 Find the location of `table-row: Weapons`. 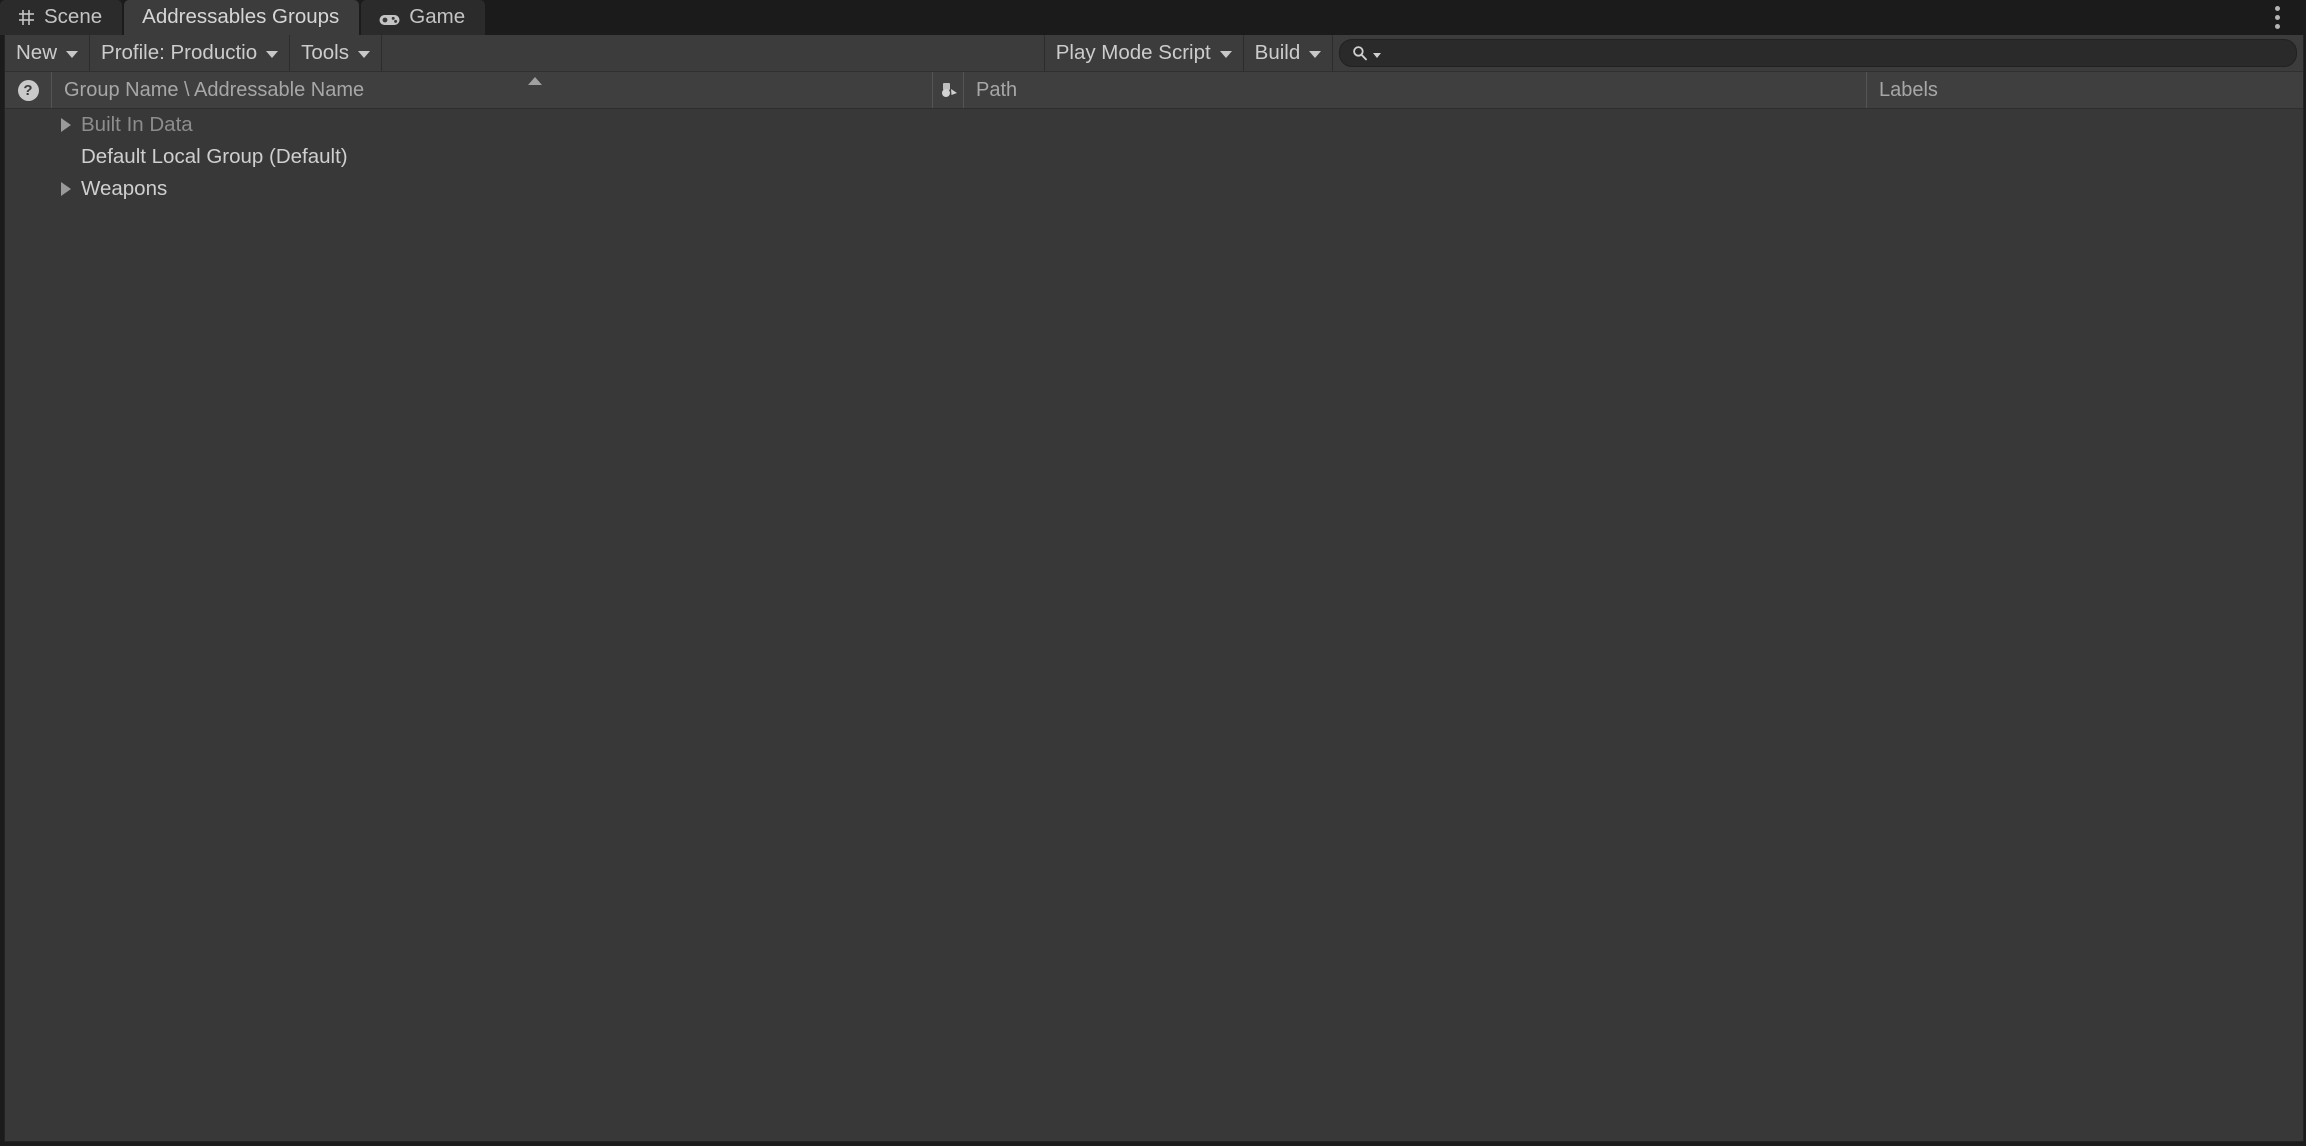

table-row: Weapons is located at coordinates (1154, 189).